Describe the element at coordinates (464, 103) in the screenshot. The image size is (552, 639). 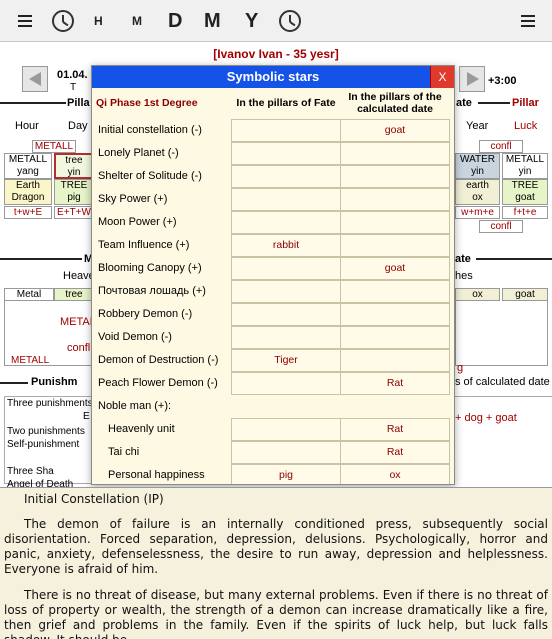
I see `pillars-date-heading: ate` at that location.